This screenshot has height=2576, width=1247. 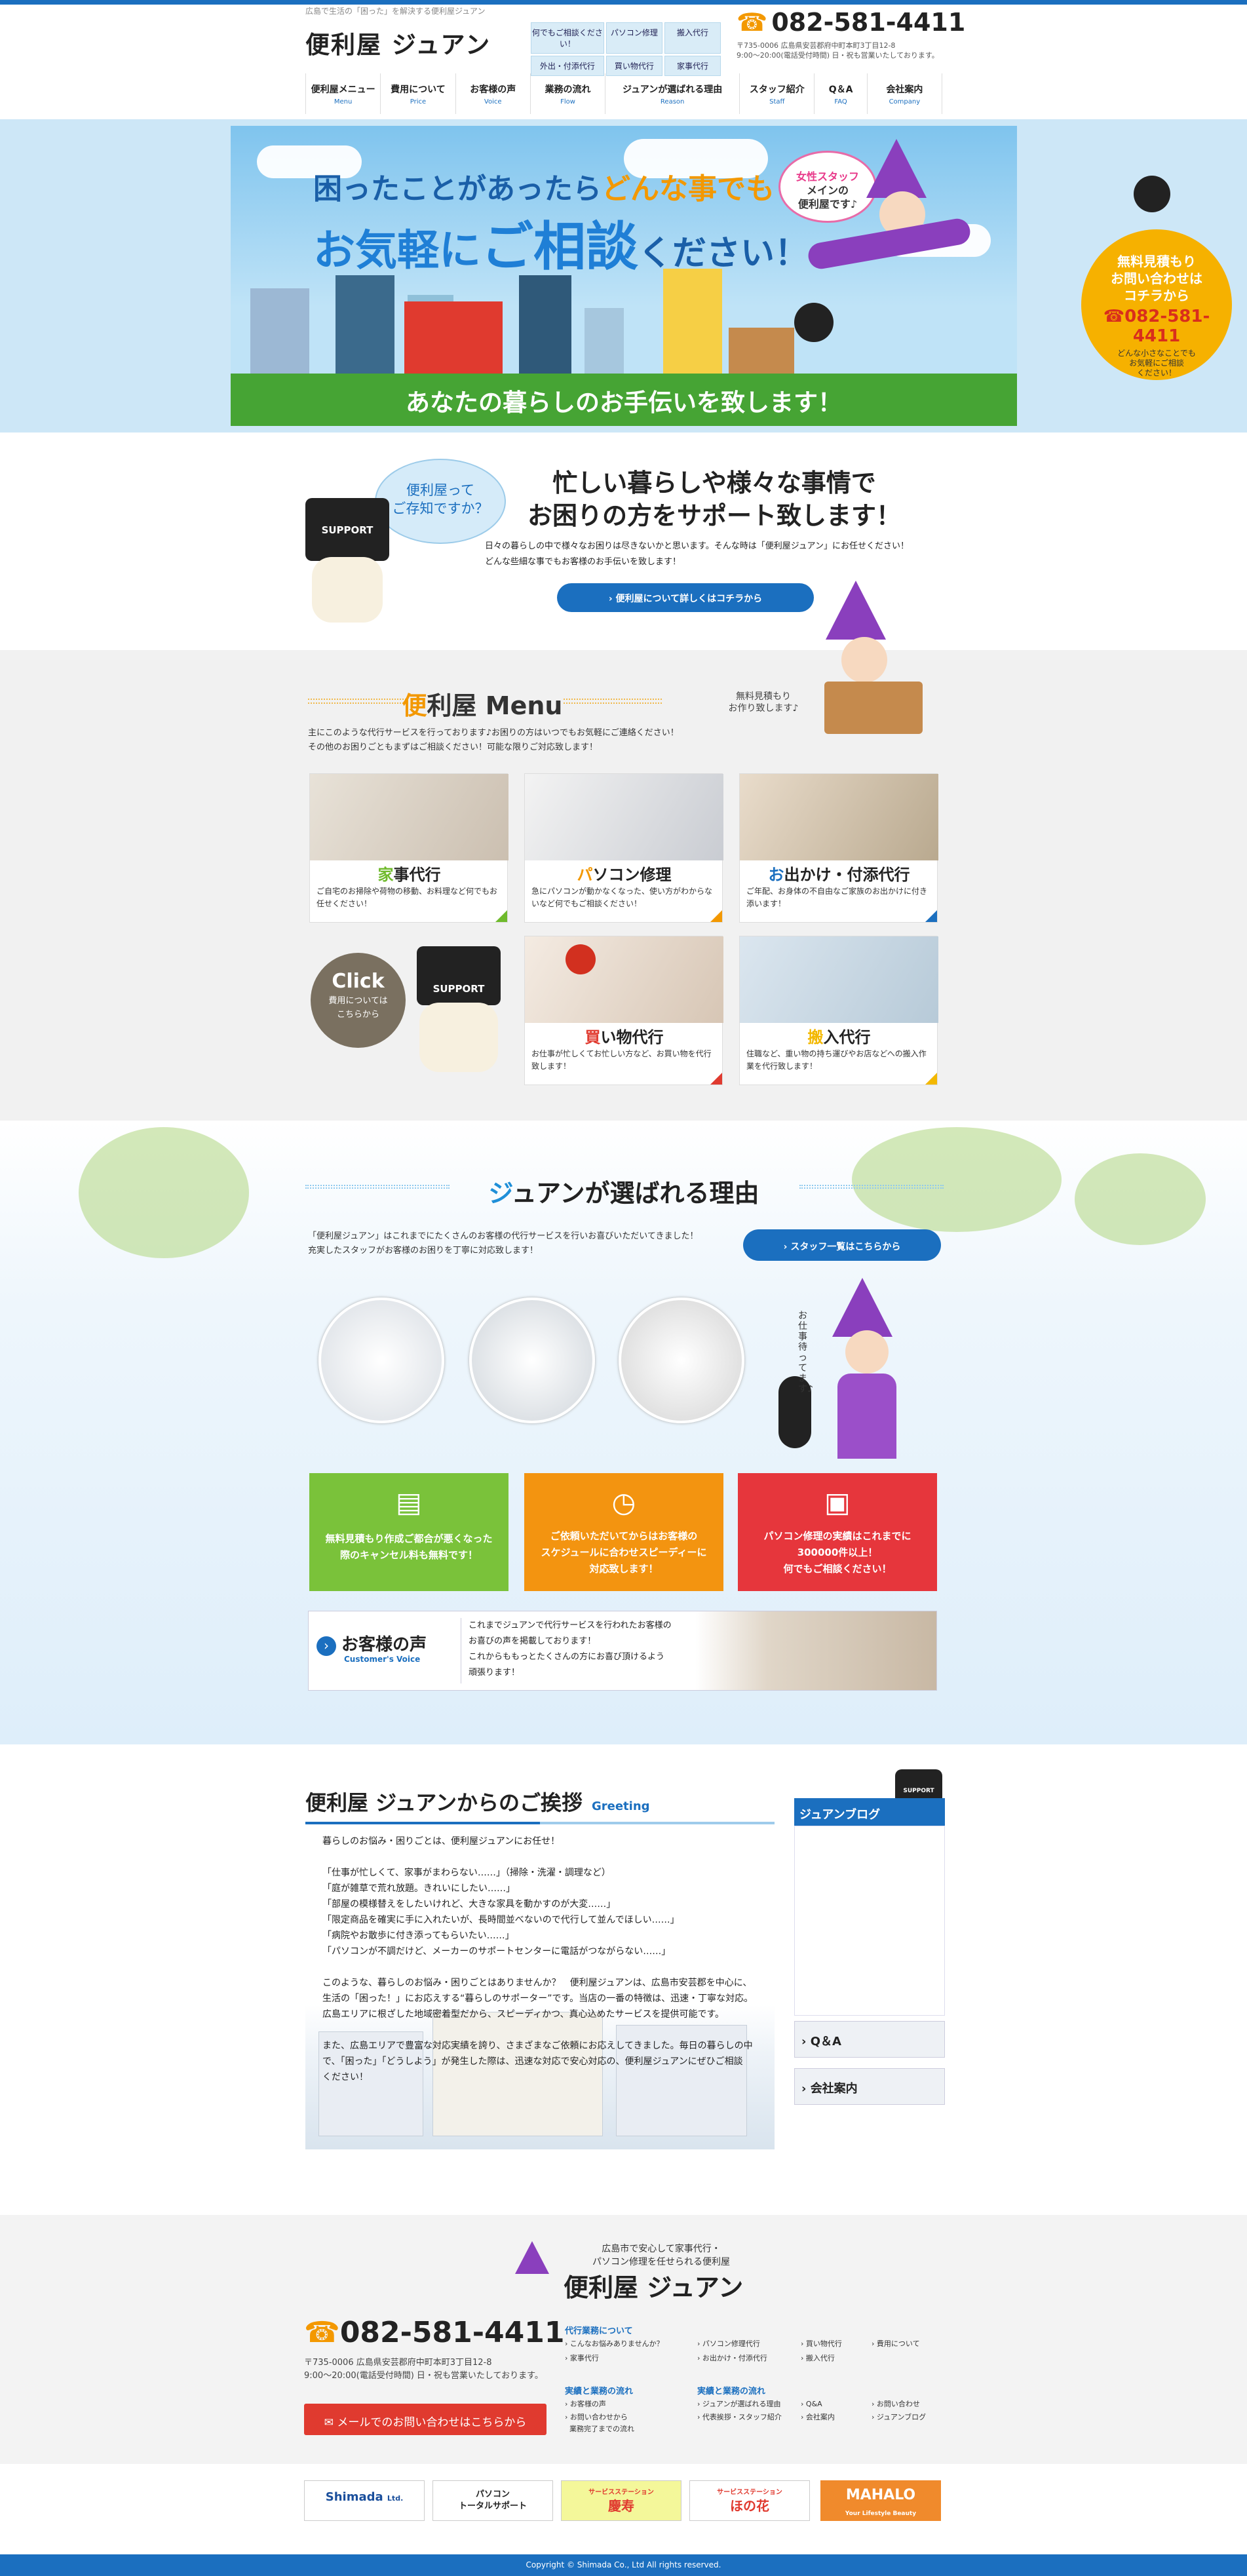 I want to click on footer-link-label: 家事代行, so click(x=584, y=2358).